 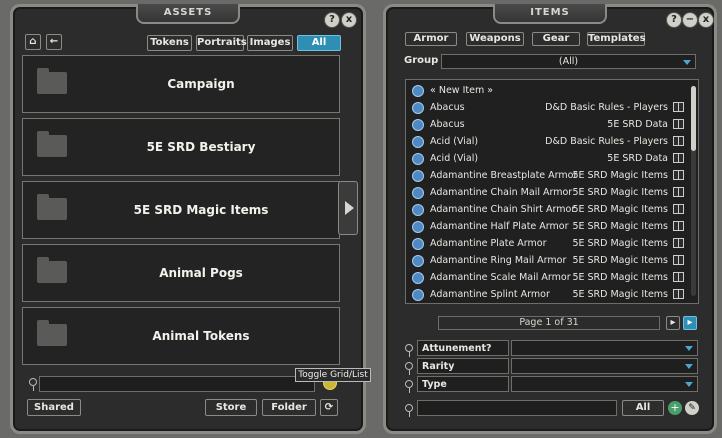 I want to click on list-item: Abacus 5E SRD Data, so click(x=547, y=125).